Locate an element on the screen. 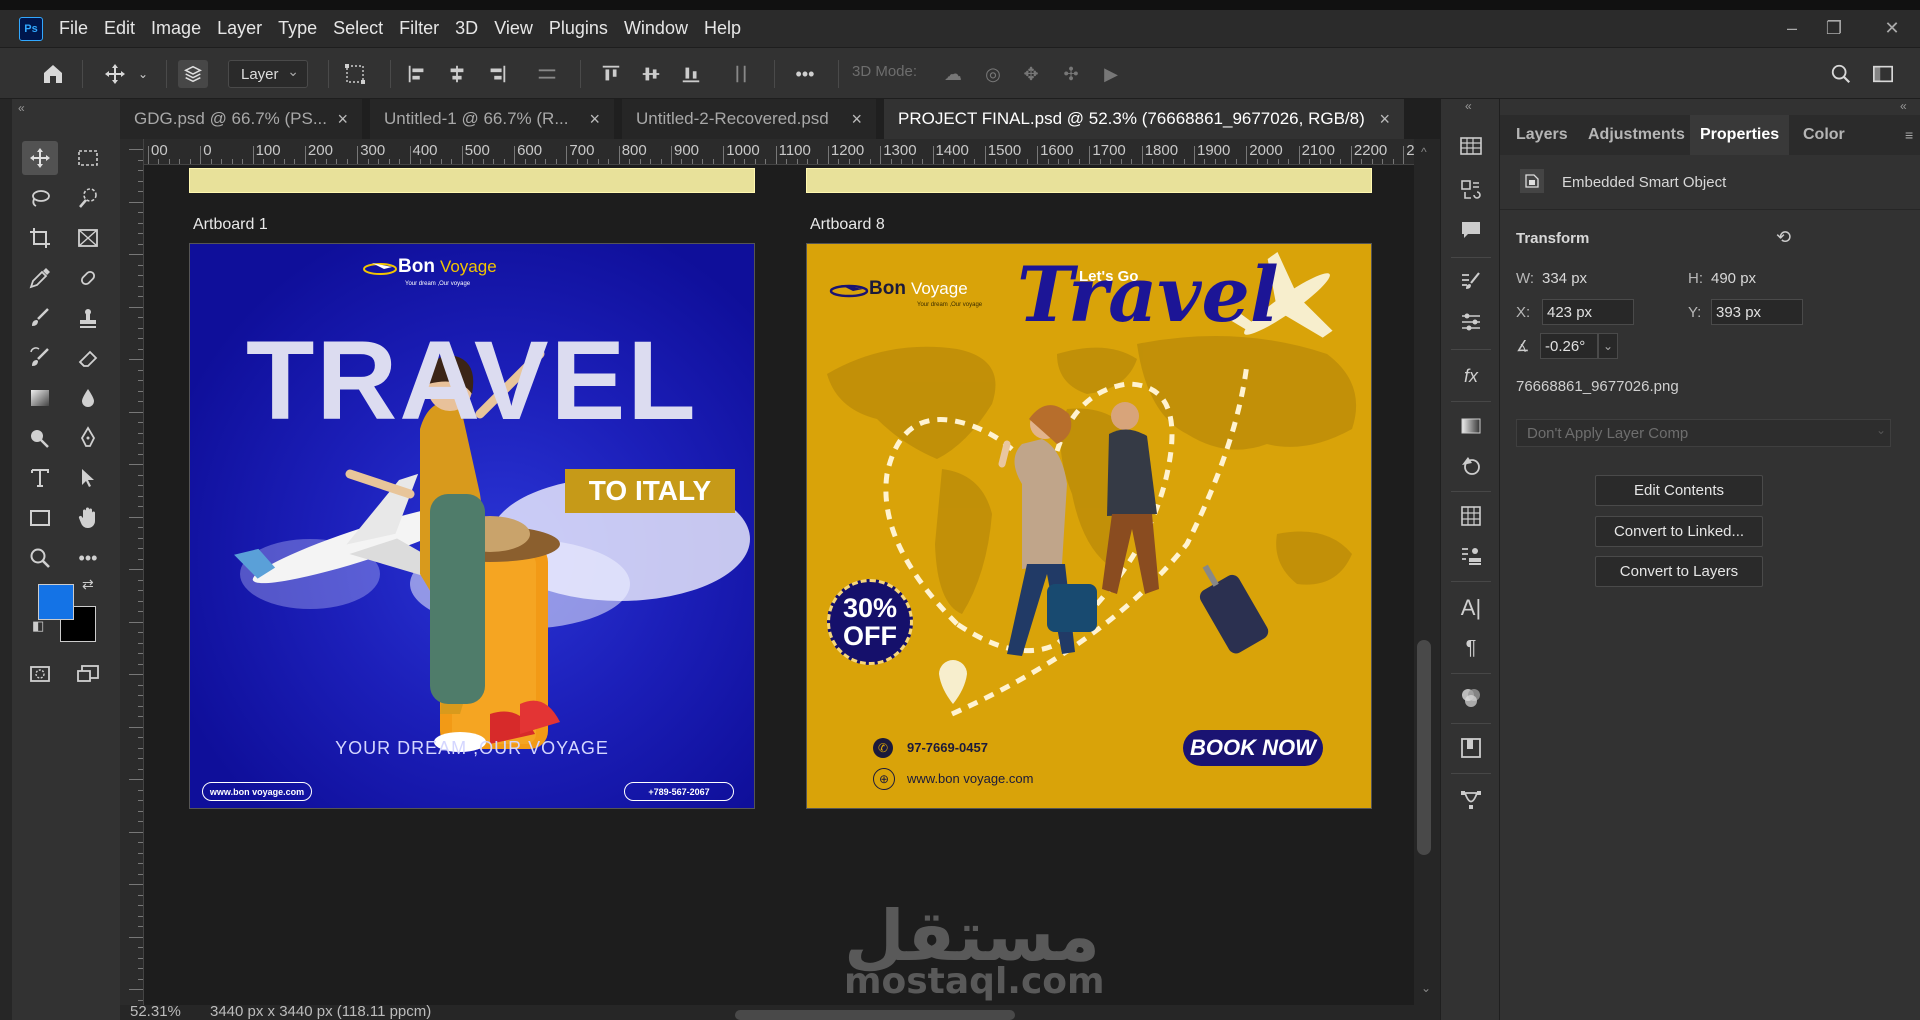 The width and height of the screenshot is (1920, 1020). screen-mode-icon is located at coordinates (88, 674).